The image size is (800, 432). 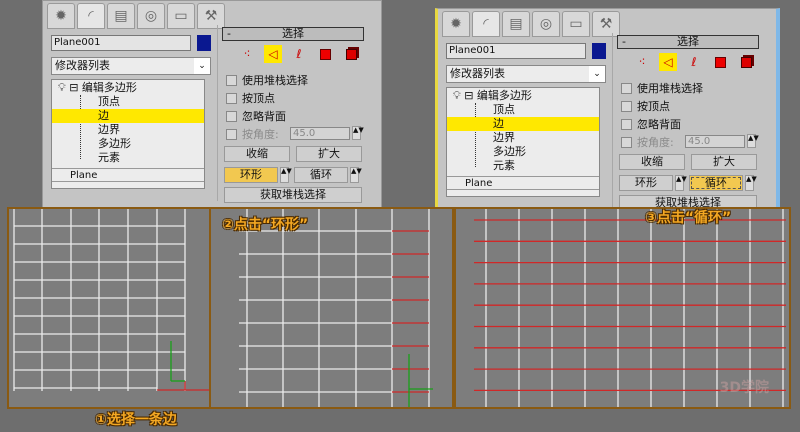 What do you see at coordinates (744, 388) in the screenshot?
I see `watermark: 3D学院` at bounding box center [744, 388].